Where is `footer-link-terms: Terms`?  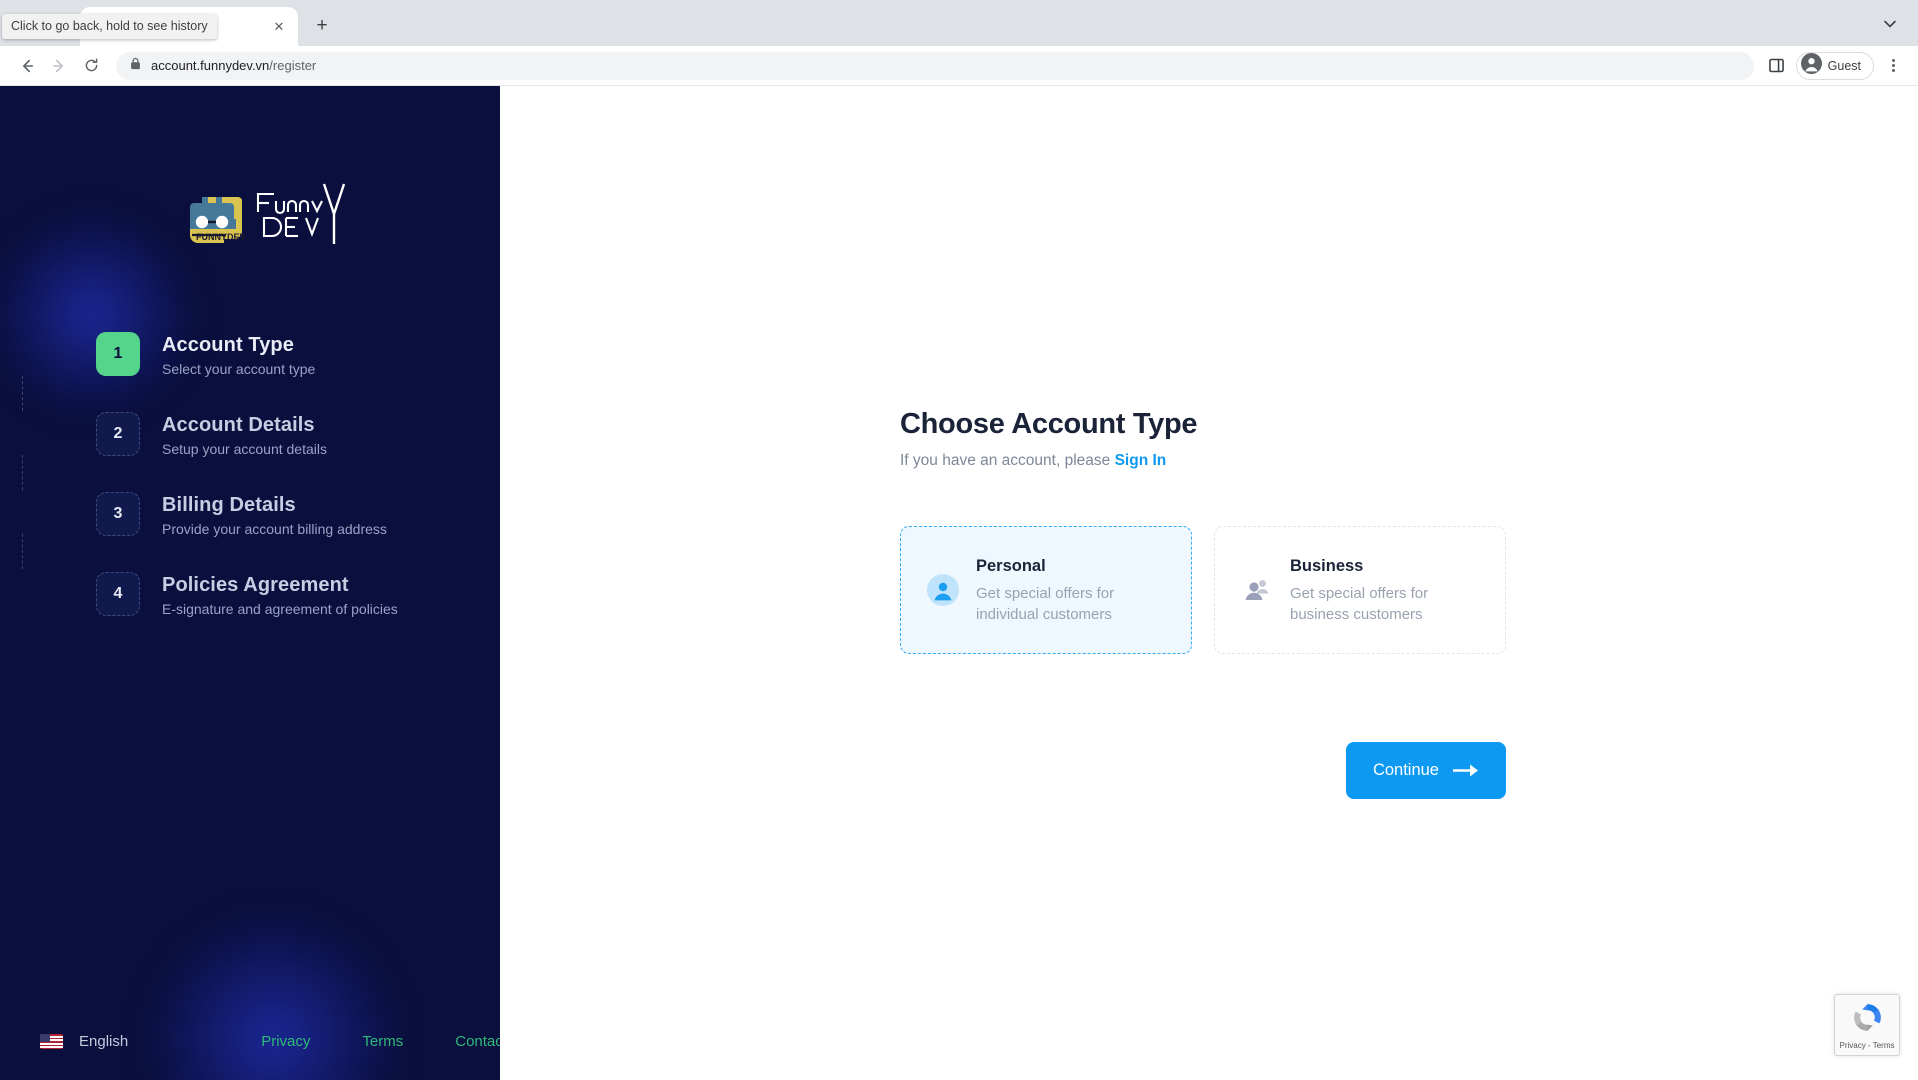 footer-link-terms: Terms is located at coordinates (382, 1041).